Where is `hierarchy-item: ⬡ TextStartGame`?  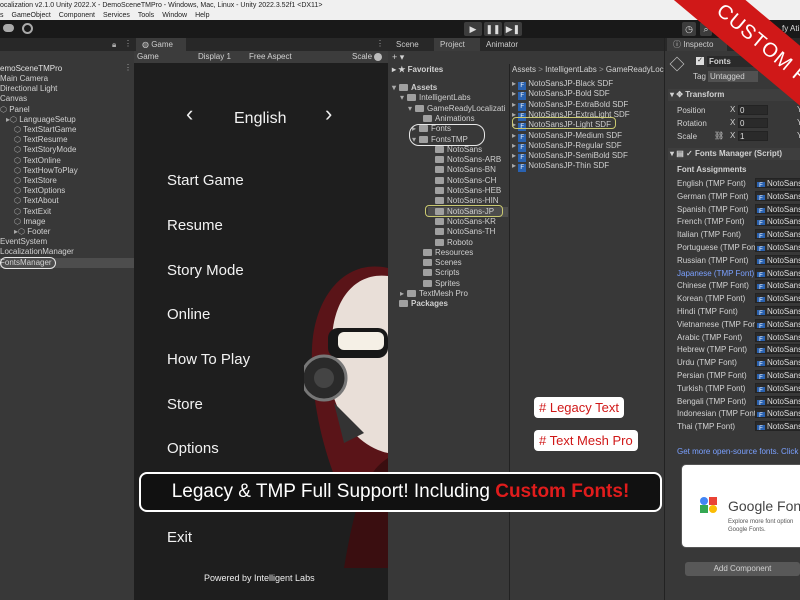
hierarchy-item: ⬡ TextStartGame is located at coordinates (74, 130).